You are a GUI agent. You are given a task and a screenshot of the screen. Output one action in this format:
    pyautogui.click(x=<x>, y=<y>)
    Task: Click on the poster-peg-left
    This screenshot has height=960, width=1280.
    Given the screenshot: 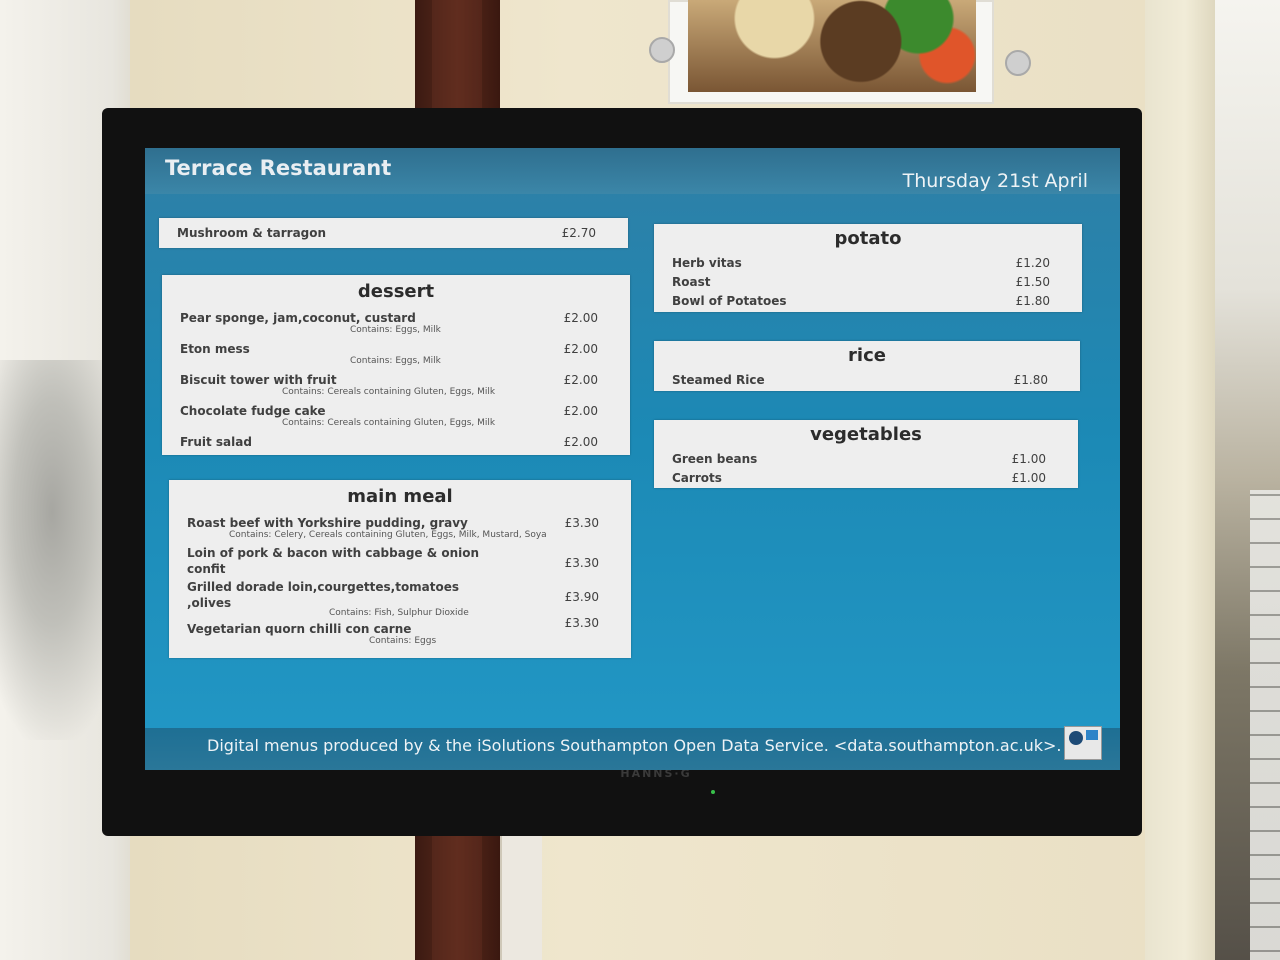 What is the action you would take?
    pyautogui.click(x=662, y=50)
    